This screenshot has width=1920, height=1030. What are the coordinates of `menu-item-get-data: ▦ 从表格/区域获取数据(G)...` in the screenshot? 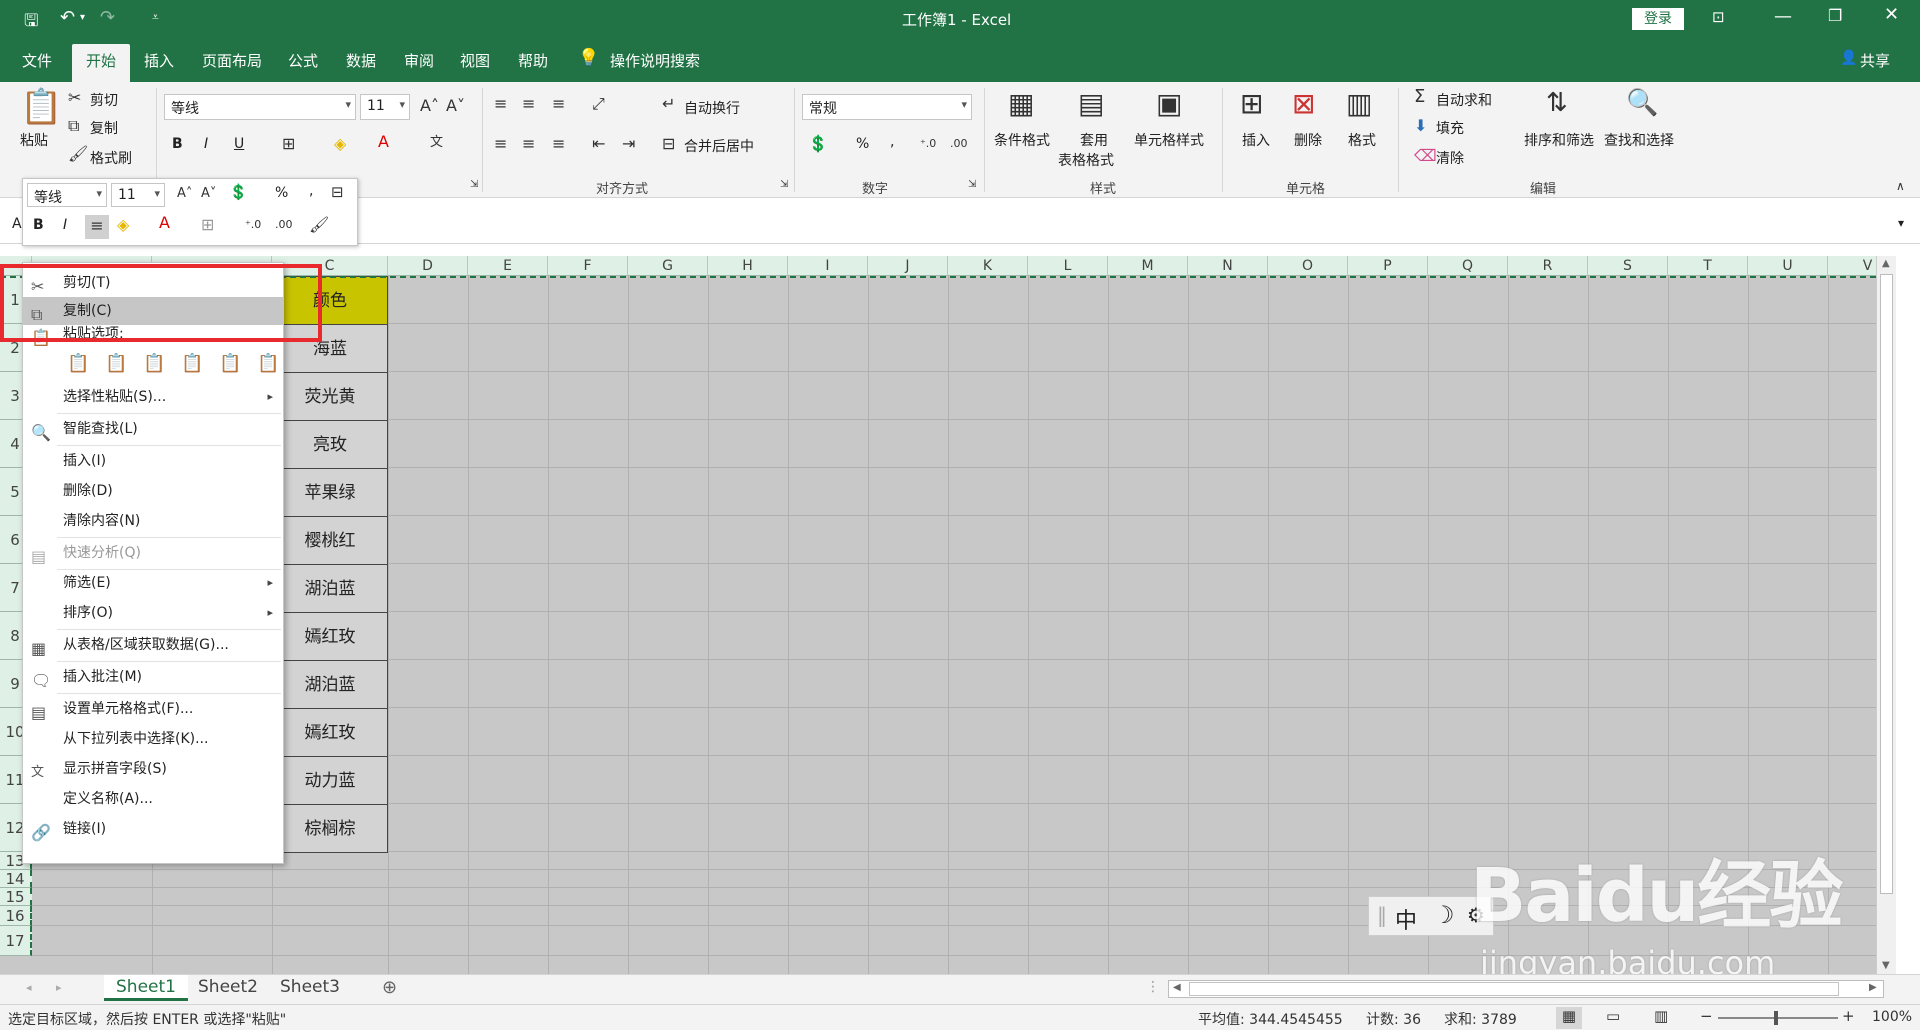 It's located at (153, 645).